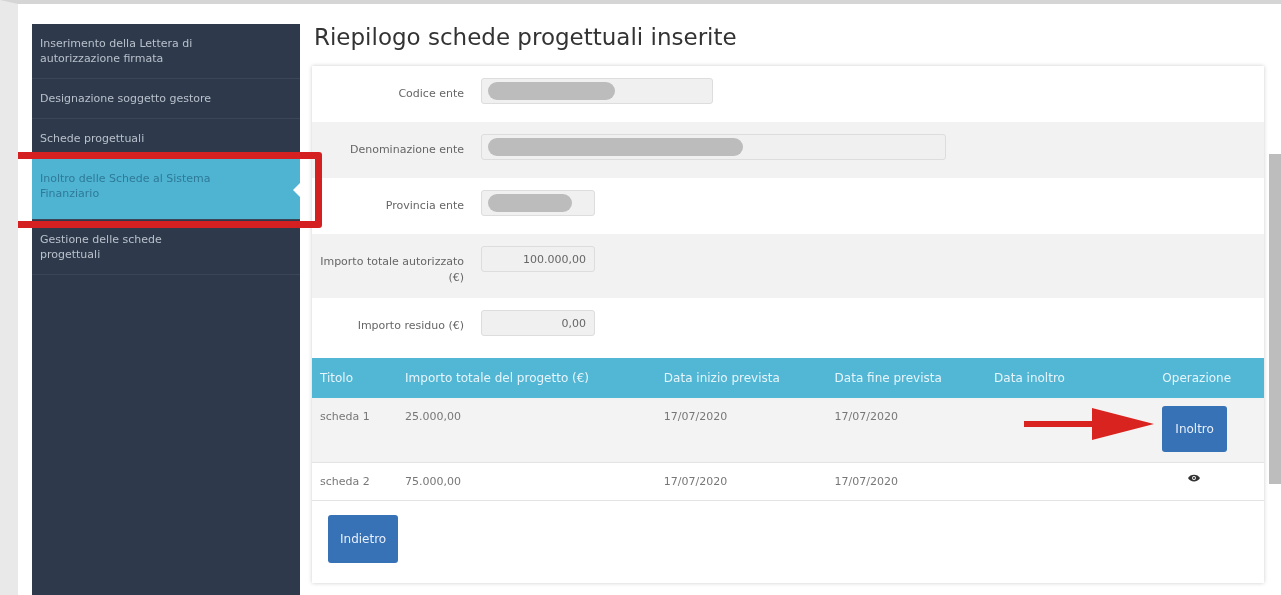 The height and width of the screenshot is (595, 1281). What do you see at coordinates (1194, 429) in the screenshot?
I see `forward-button: Inoltro` at bounding box center [1194, 429].